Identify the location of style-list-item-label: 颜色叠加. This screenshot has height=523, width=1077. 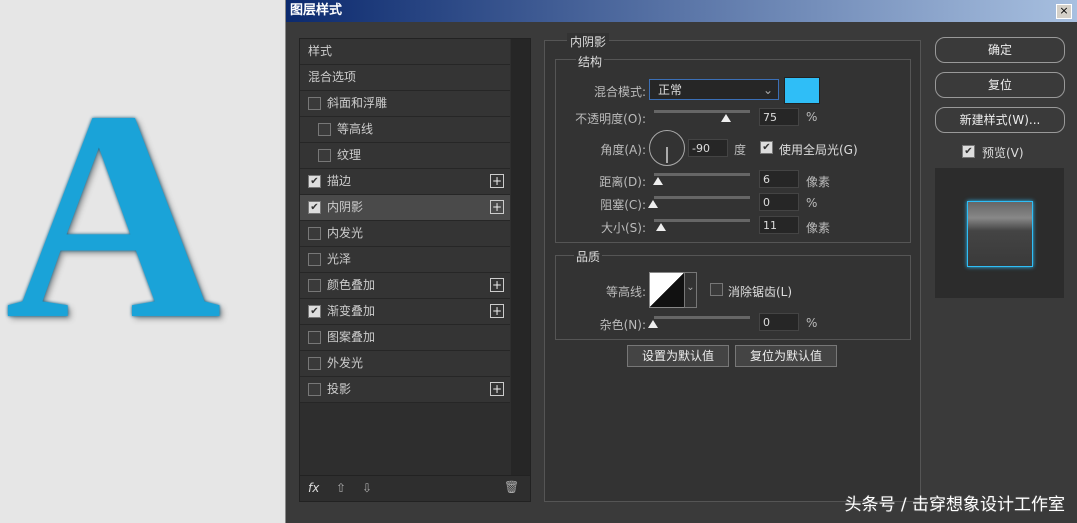
(351, 285).